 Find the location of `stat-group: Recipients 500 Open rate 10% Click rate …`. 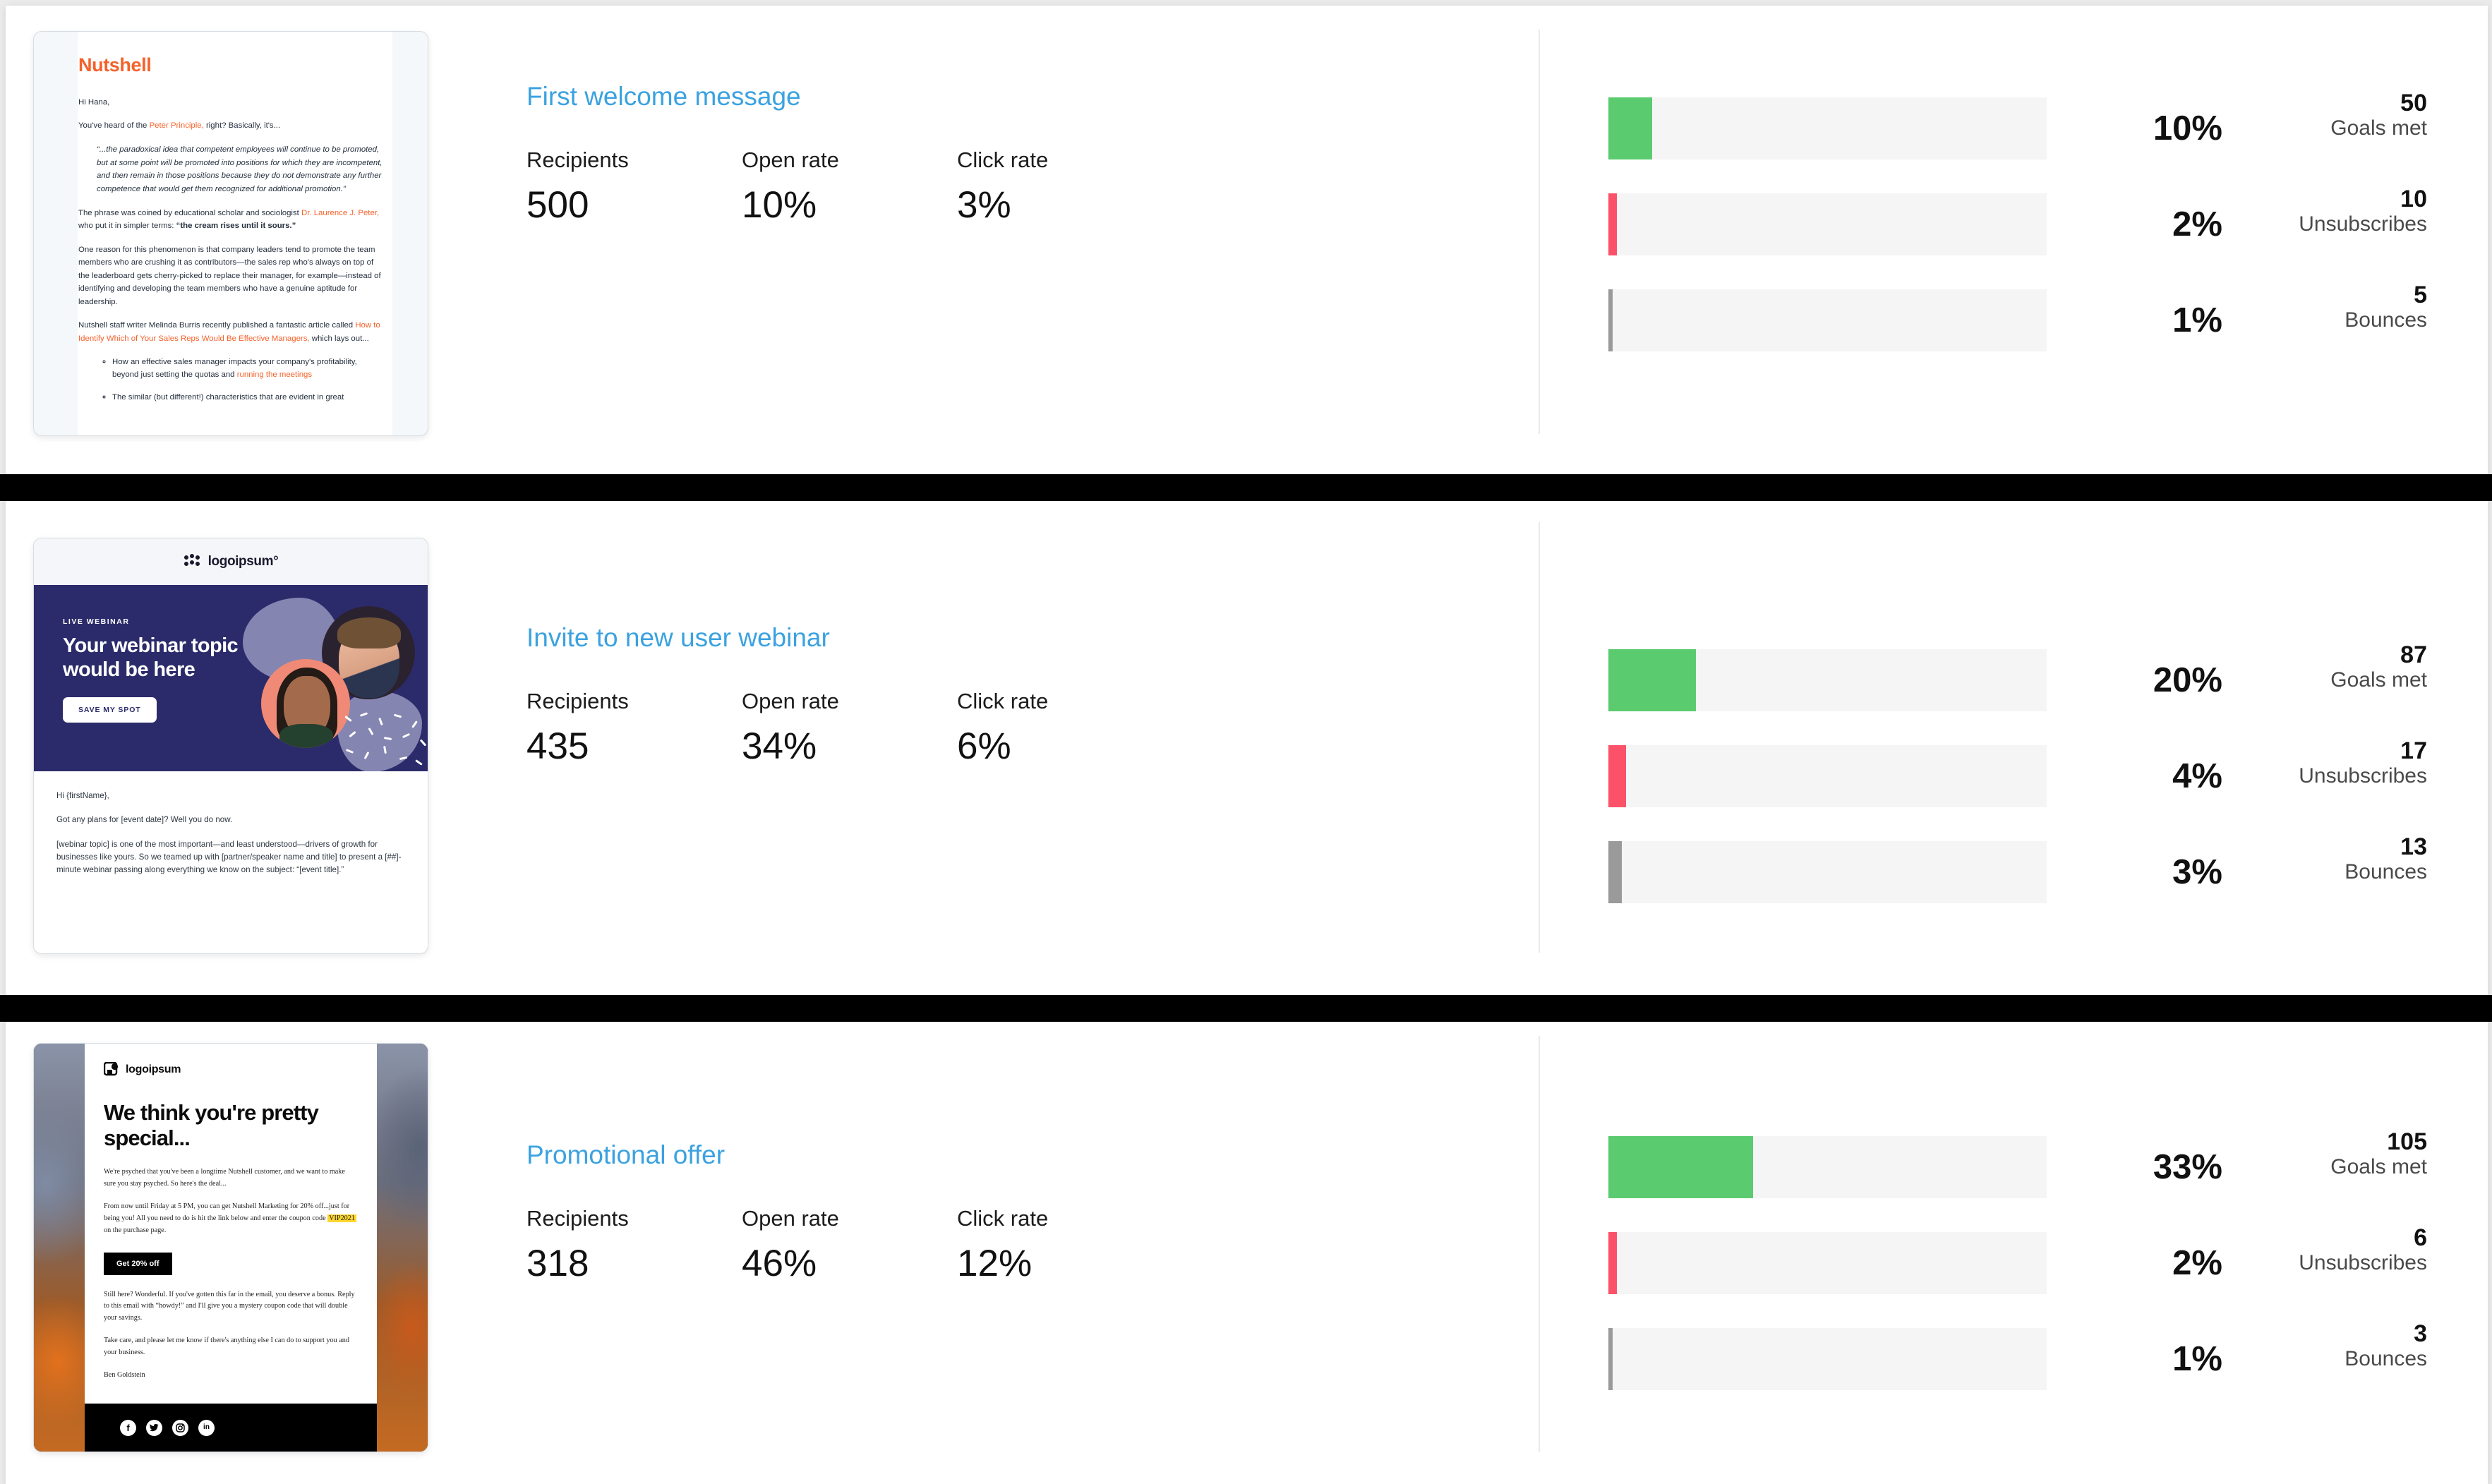

stat-group: Recipients 500 Open rate 10% Click rate … is located at coordinates (849, 186).